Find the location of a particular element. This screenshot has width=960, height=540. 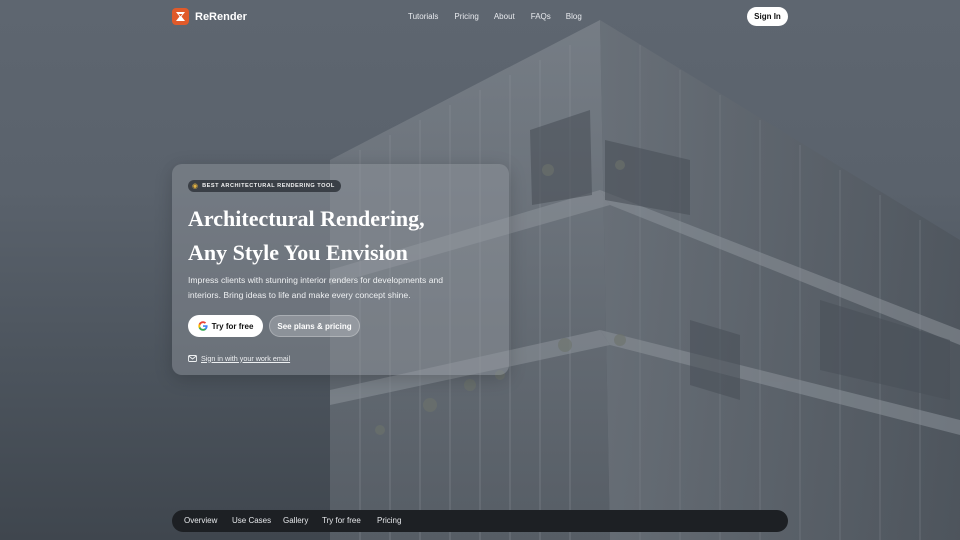

nav-menu: Tutorials Pricing About FAQs Blog is located at coordinates (495, 16).